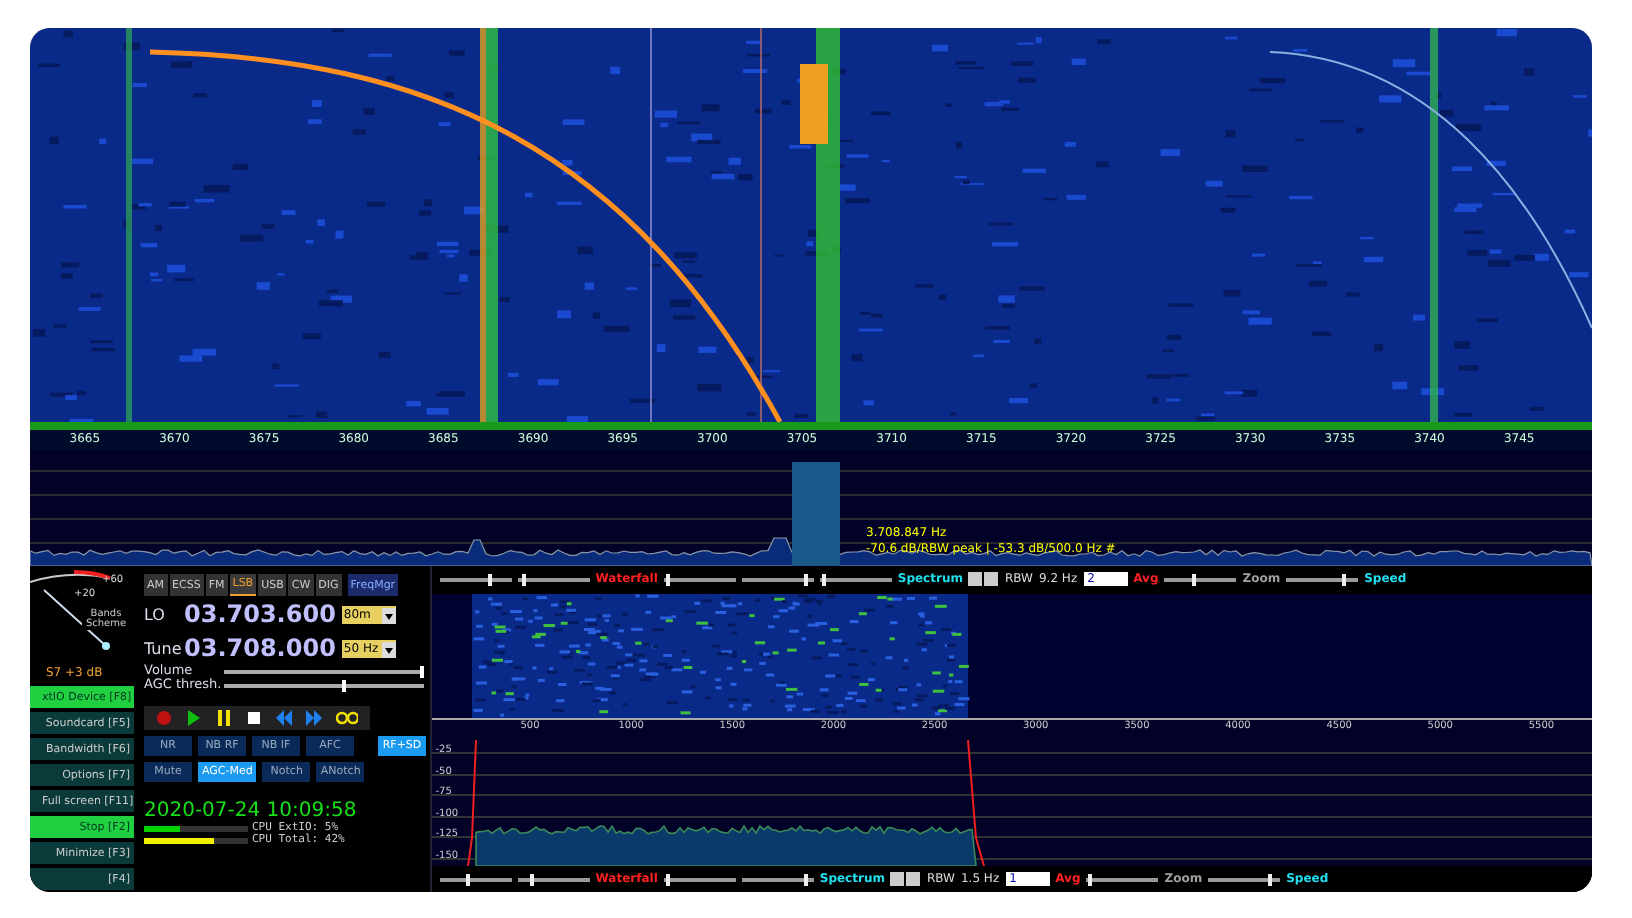 This screenshot has width=1632, height=918. What do you see at coordinates (164, 718) in the screenshot?
I see `record-icon` at bounding box center [164, 718].